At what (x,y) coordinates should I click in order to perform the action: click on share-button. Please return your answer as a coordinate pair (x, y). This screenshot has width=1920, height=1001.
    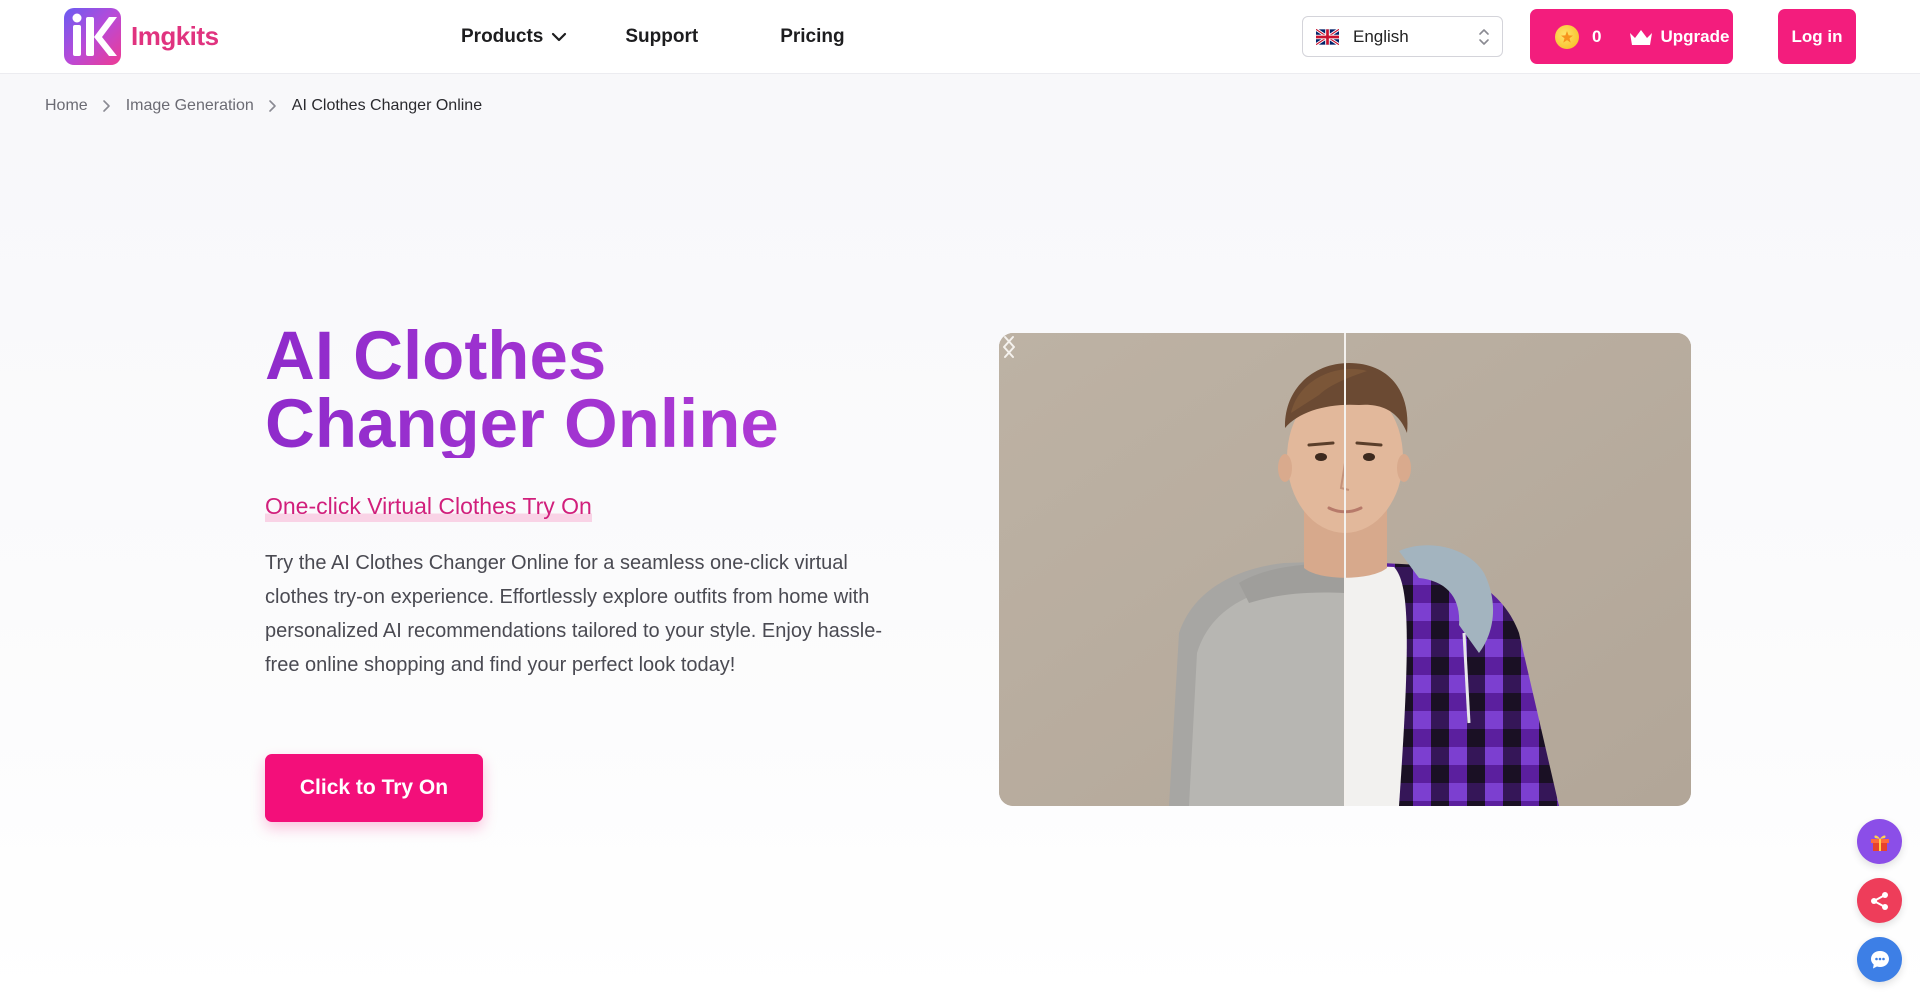
    Looking at the image, I should click on (1879, 900).